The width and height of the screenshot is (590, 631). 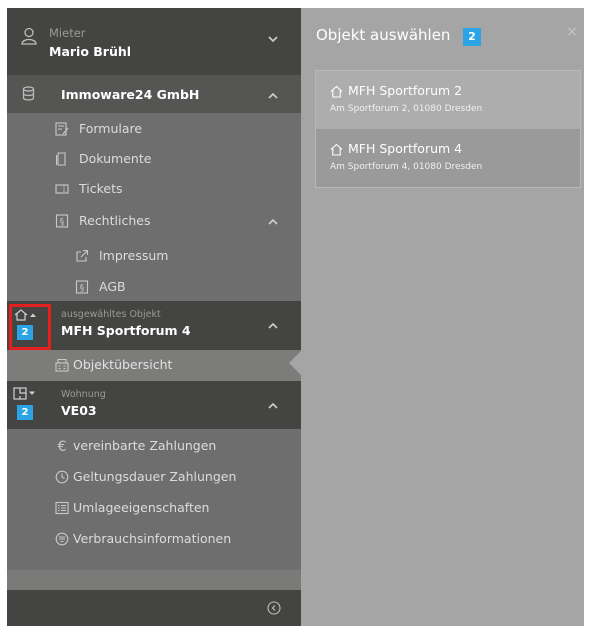 What do you see at coordinates (62, 365) in the screenshot?
I see `building-icon` at bounding box center [62, 365].